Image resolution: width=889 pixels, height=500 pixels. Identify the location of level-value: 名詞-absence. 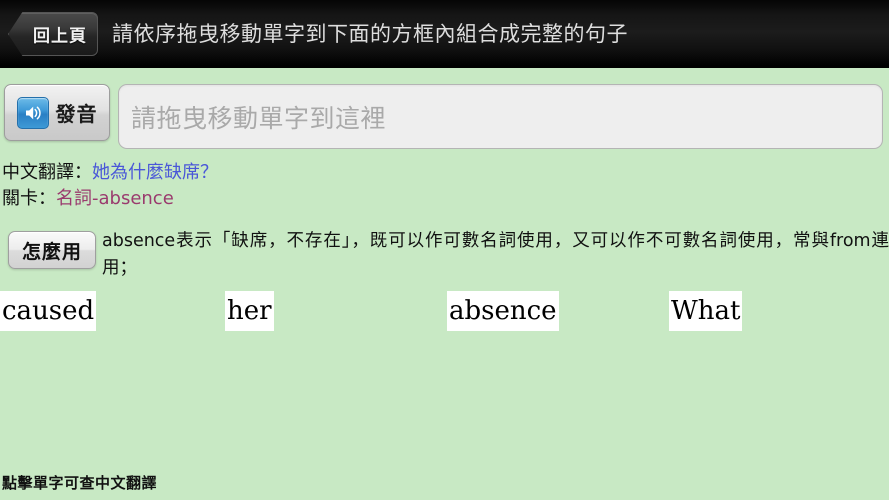
(115, 198).